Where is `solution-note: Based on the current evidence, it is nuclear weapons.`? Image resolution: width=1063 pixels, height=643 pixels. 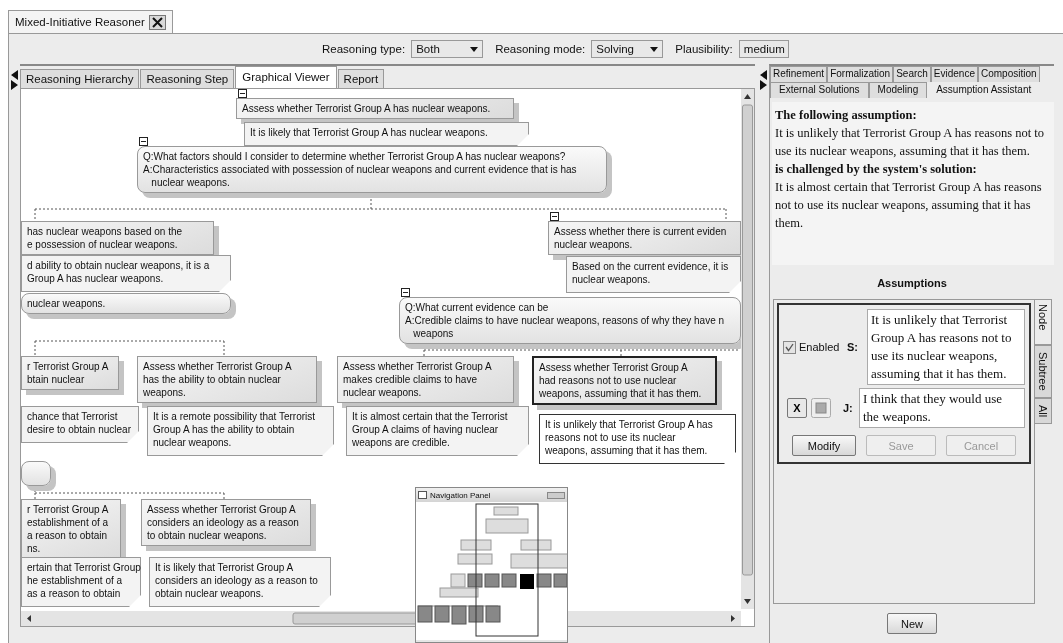
solution-note: Based on the current evidence, it is nuclear weapons. is located at coordinates (653, 274).